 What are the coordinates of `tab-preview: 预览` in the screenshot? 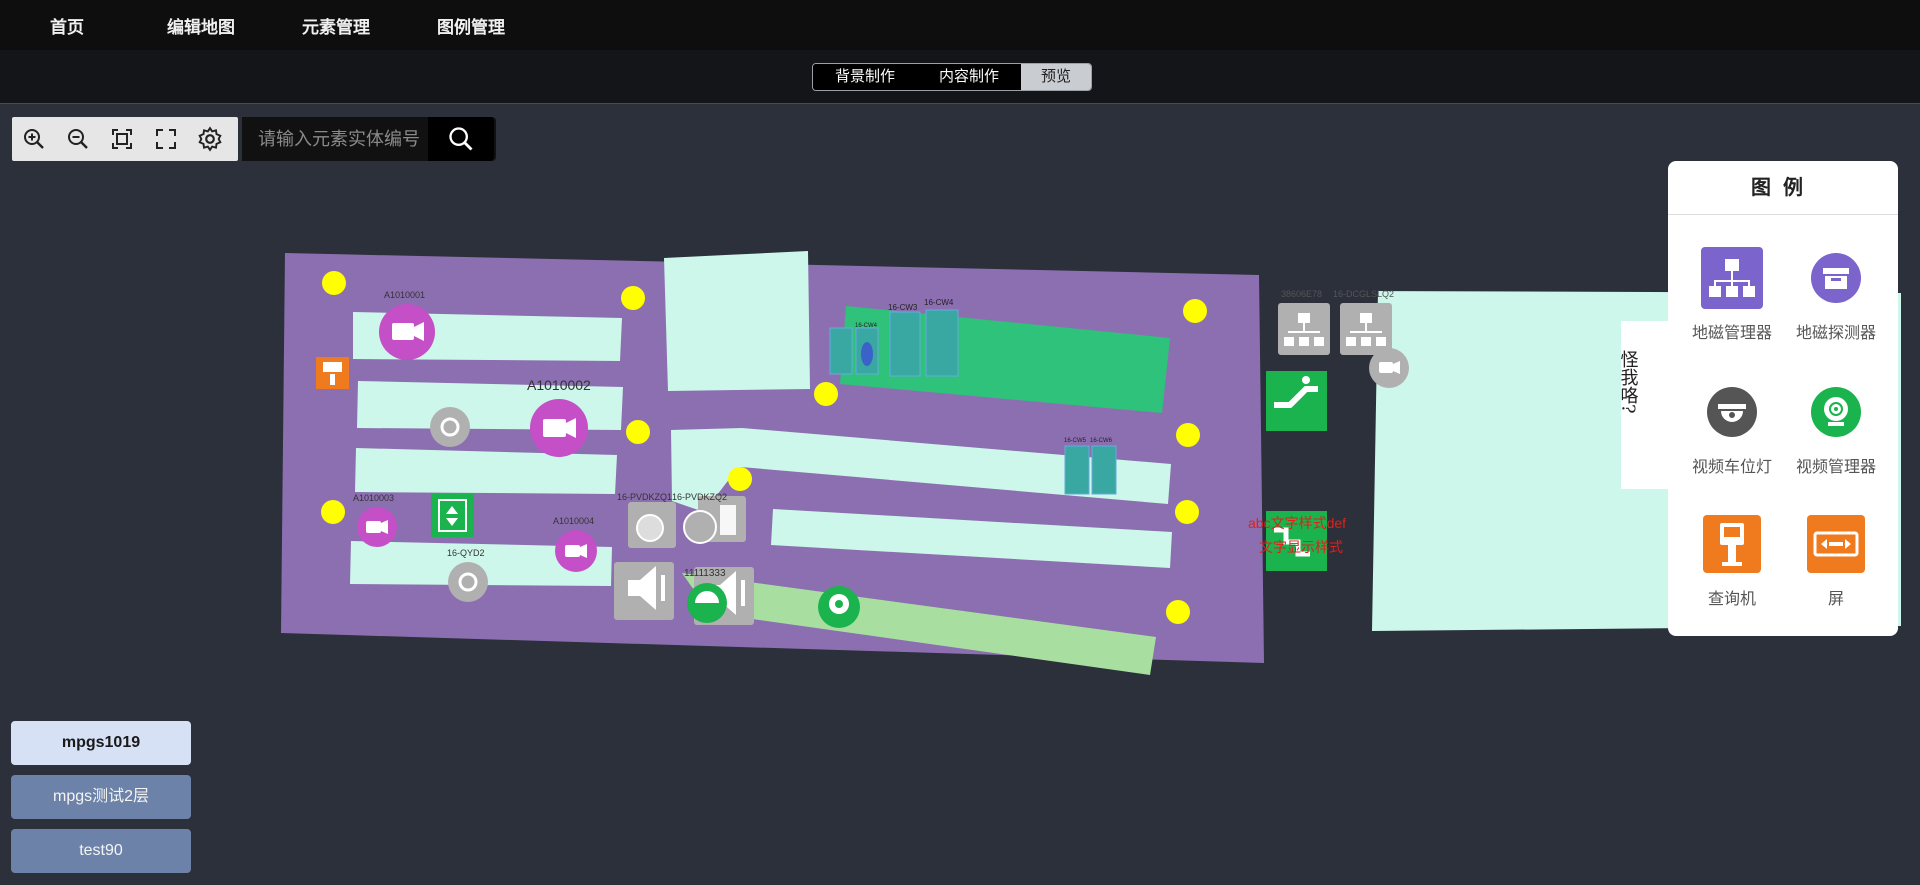 It's located at (1056, 77).